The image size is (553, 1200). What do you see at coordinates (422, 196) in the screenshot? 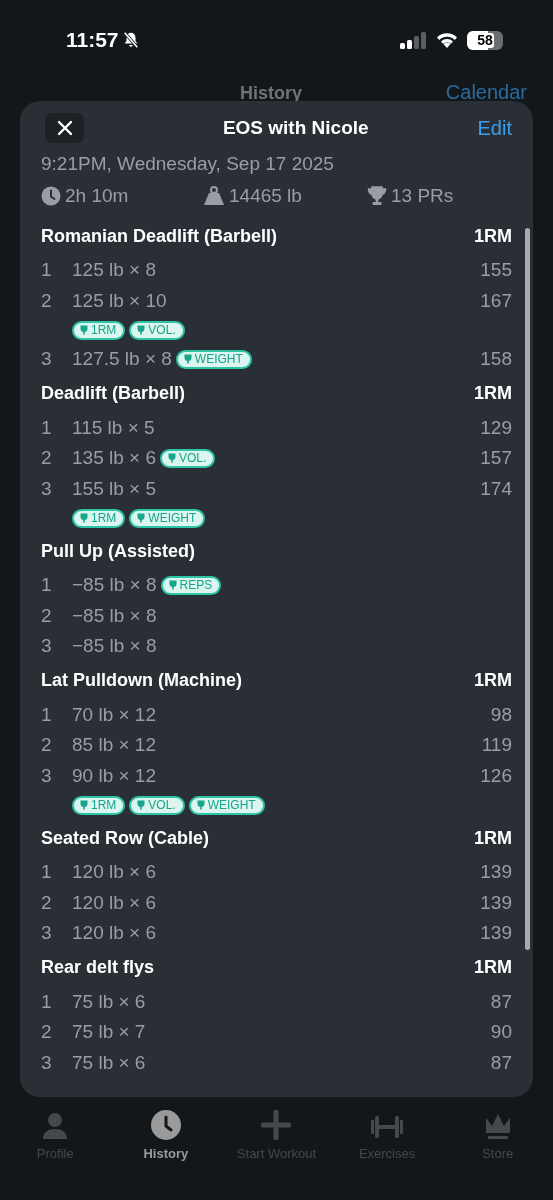
I see `stat-value: 13 PRs` at bounding box center [422, 196].